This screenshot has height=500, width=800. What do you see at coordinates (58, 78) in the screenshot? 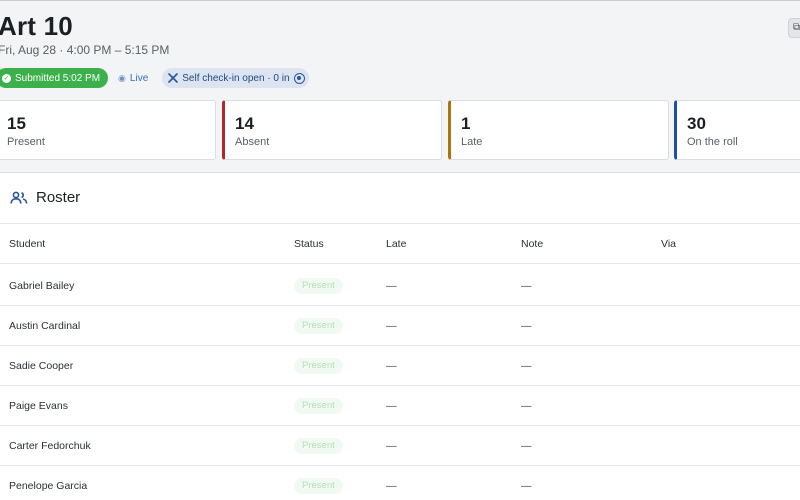
I see `submitted-badge-label: Submitted 5:02 PM` at bounding box center [58, 78].